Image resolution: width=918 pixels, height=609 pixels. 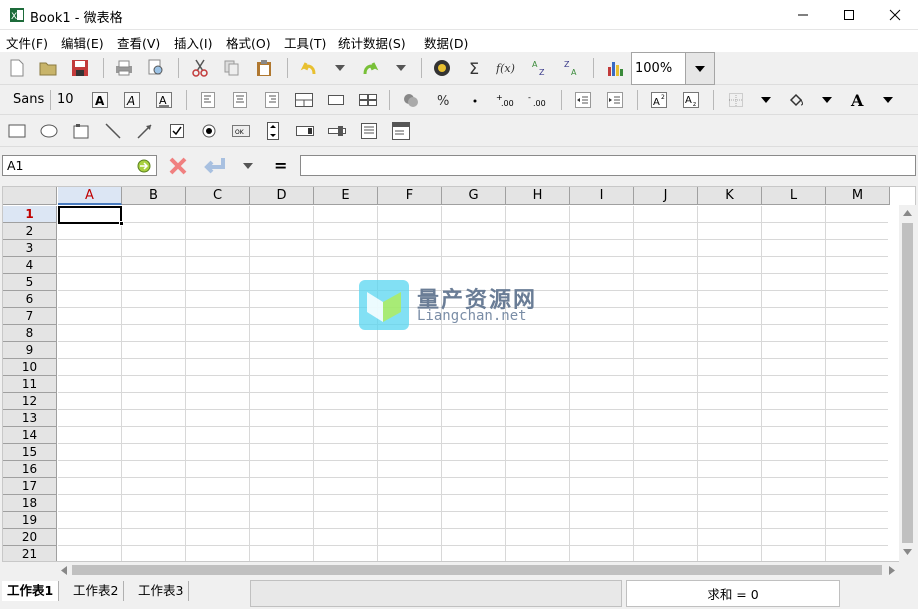 What do you see at coordinates (132, 100) in the screenshot?
I see `italic-icon: A` at bounding box center [132, 100].